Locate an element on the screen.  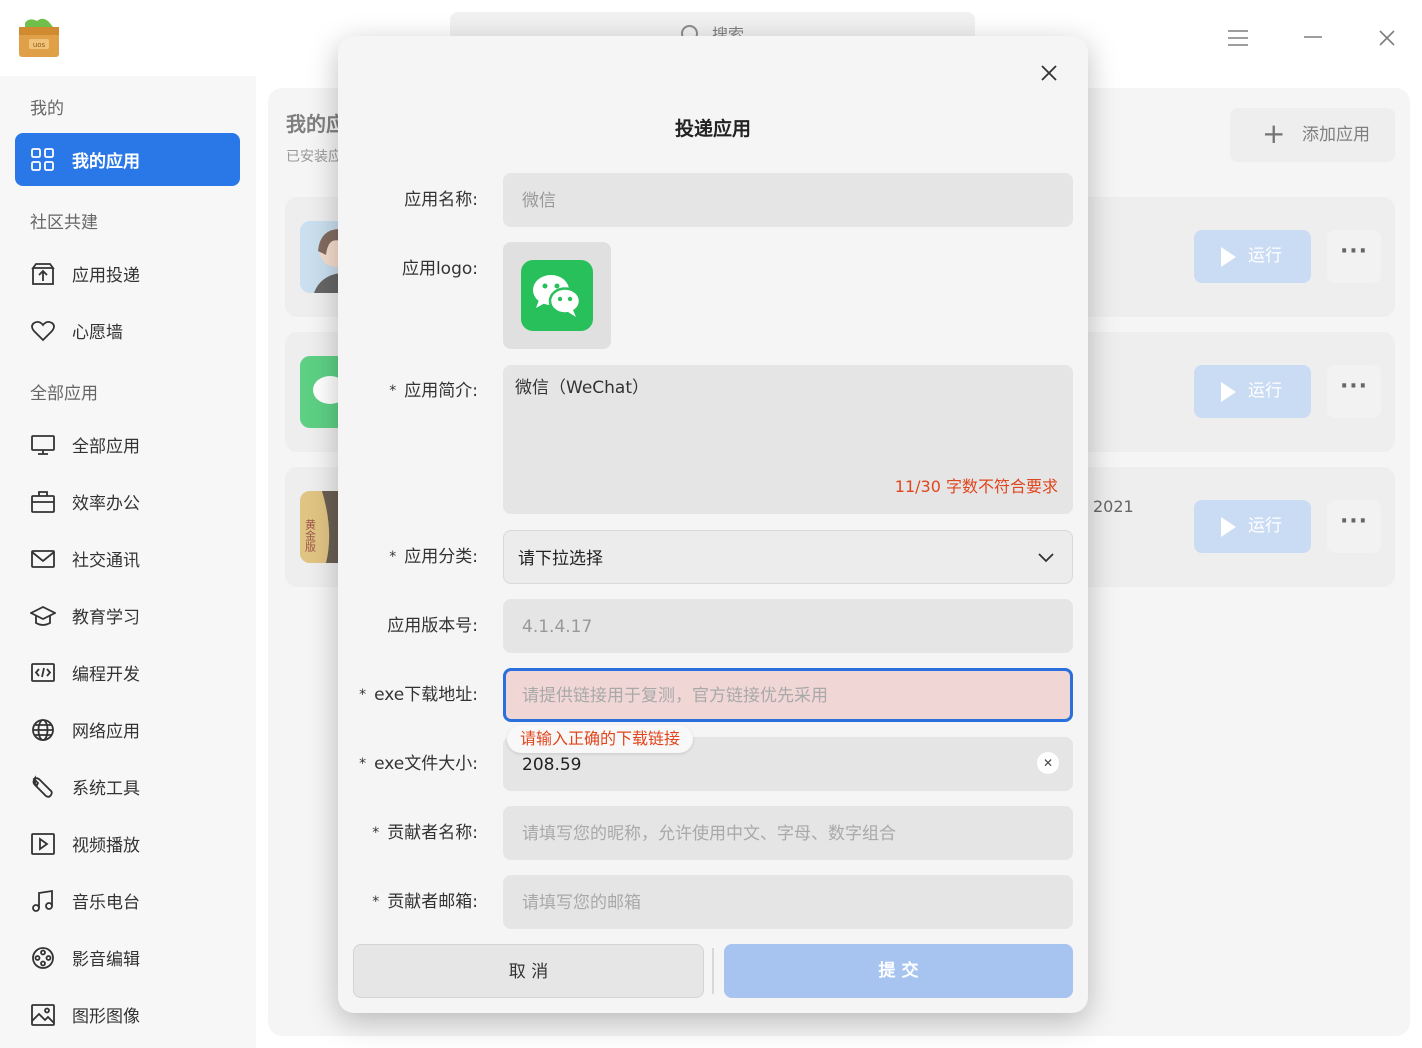
app-logo-upload is located at coordinates (557, 295).